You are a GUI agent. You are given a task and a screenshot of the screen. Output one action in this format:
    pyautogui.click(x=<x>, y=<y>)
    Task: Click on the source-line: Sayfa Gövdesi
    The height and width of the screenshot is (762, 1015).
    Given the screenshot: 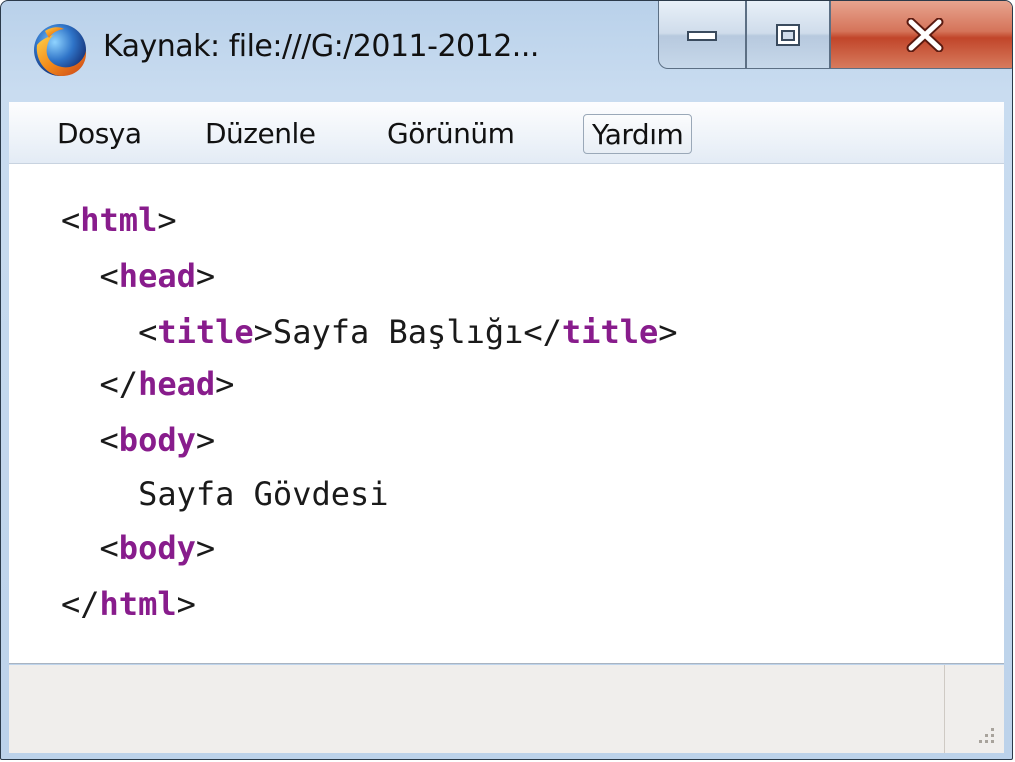 What is the action you would take?
    pyautogui.click(x=225, y=494)
    